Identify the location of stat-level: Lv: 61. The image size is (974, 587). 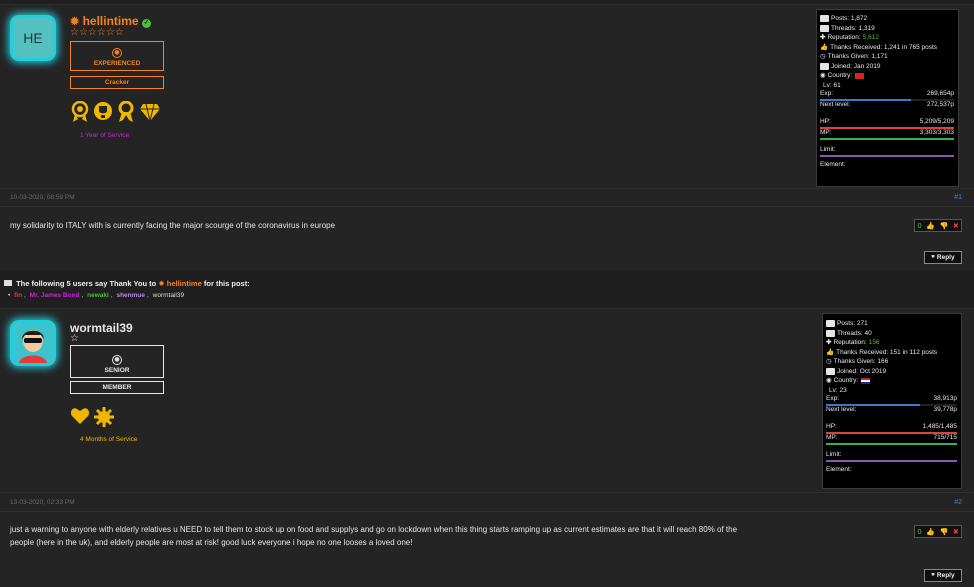
(832, 85).